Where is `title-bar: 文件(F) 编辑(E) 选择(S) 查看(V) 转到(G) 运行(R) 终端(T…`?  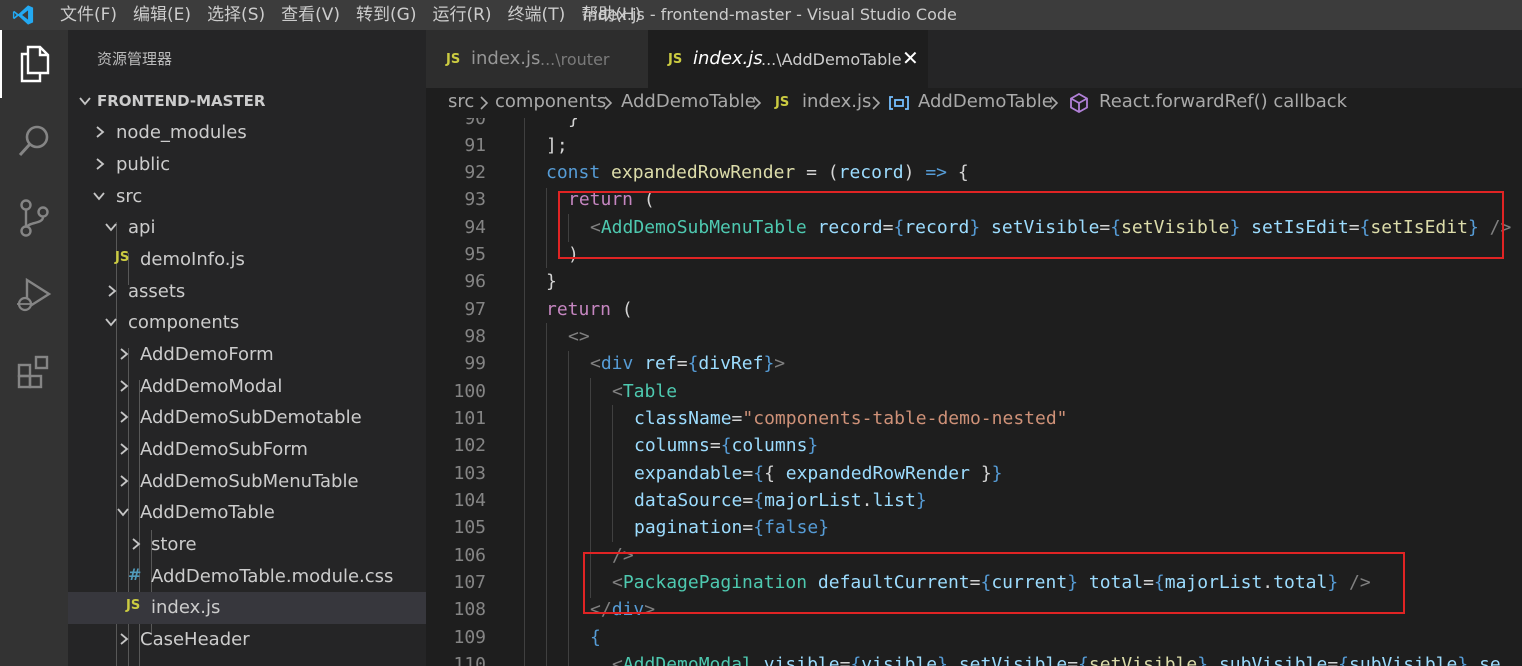
title-bar: 文件(F) 编辑(E) 选择(S) 查看(V) 转到(G) 运行(R) 终端(T… is located at coordinates (761, 15).